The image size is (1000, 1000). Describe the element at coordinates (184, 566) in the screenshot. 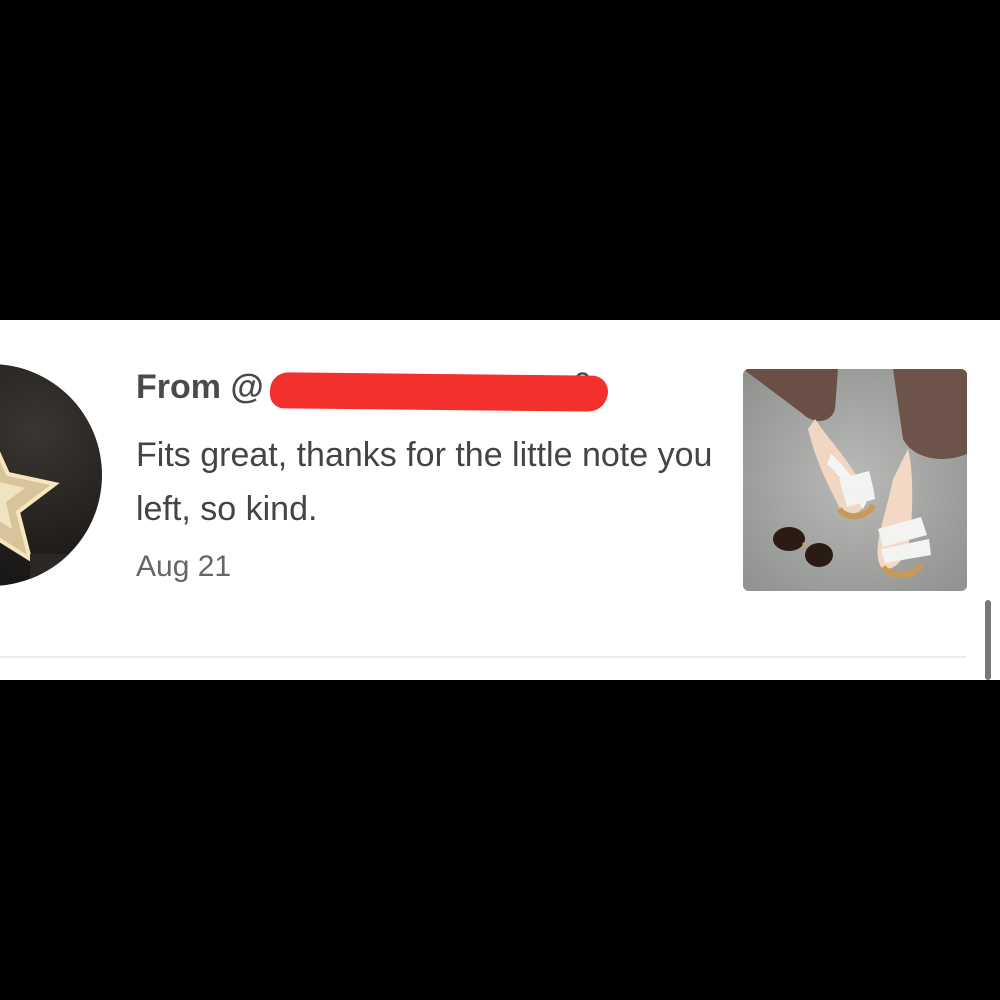

I see `review-date: Aug 21` at that location.